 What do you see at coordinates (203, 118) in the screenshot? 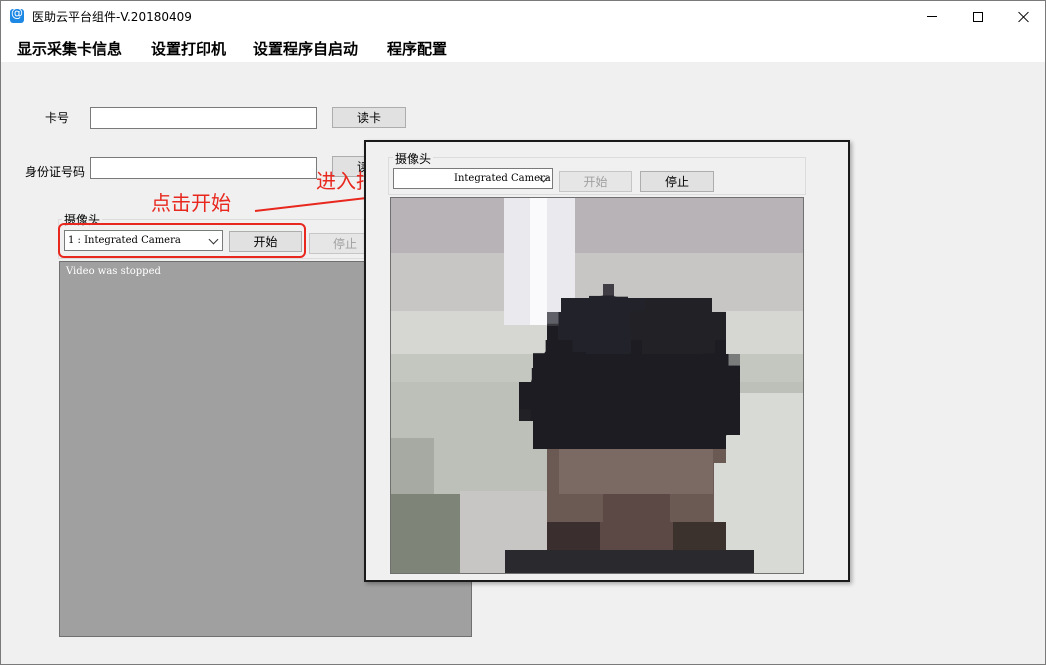
I see `card-number-input` at bounding box center [203, 118].